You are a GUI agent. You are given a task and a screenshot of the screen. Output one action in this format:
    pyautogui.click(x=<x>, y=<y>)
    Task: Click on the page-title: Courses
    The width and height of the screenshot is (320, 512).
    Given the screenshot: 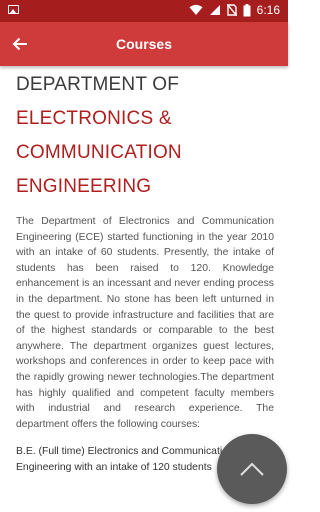 What is the action you would take?
    pyautogui.click(x=144, y=44)
    